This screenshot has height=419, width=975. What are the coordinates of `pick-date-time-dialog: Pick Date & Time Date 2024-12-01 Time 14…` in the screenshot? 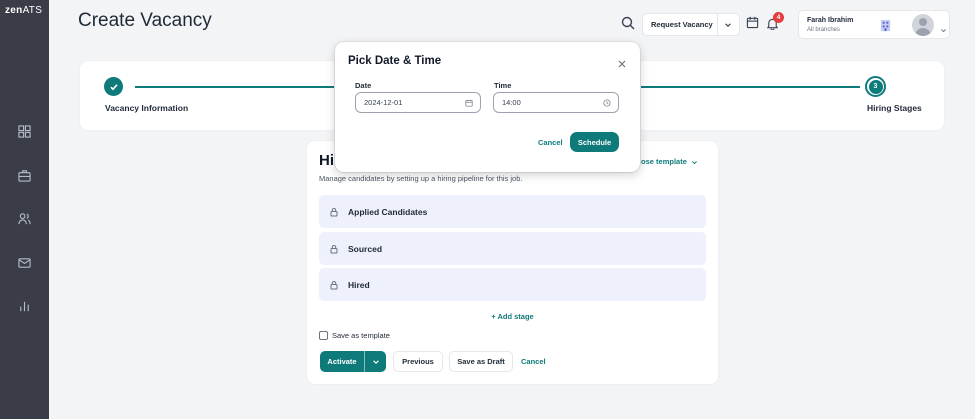 It's located at (487, 107).